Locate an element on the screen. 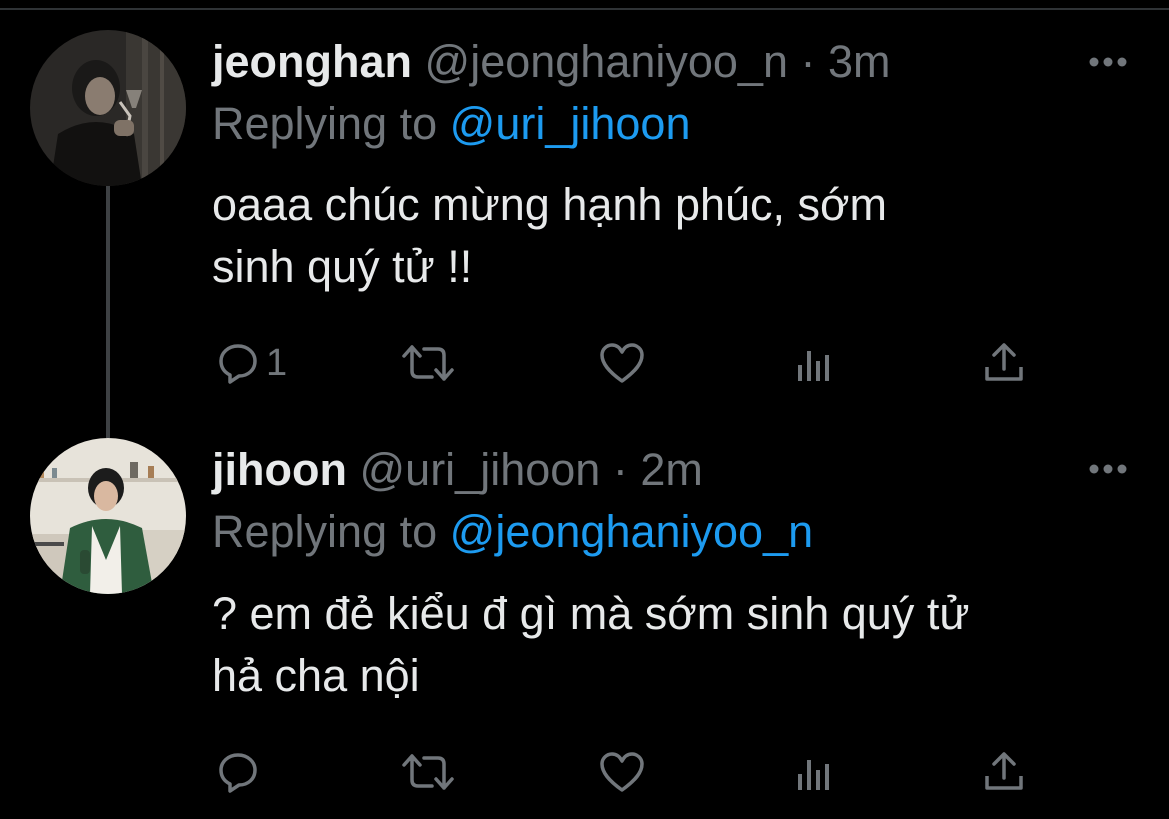 The height and width of the screenshot is (819, 1169). timestamp: 3m is located at coordinates (859, 61).